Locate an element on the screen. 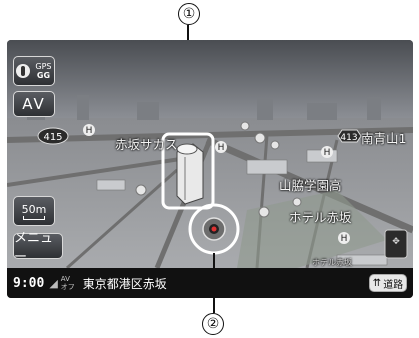  callout-2-leader-line is located at coordinates (214, 283).